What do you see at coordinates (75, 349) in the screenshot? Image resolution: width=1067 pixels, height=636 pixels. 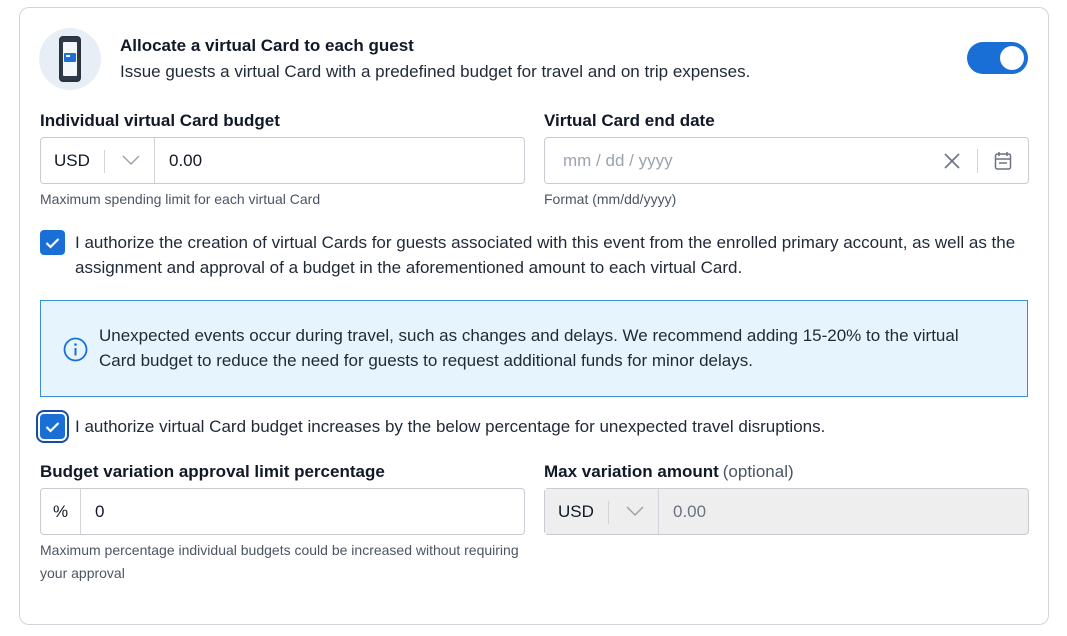 I see `info-icon` at bounding box center [75, 349].